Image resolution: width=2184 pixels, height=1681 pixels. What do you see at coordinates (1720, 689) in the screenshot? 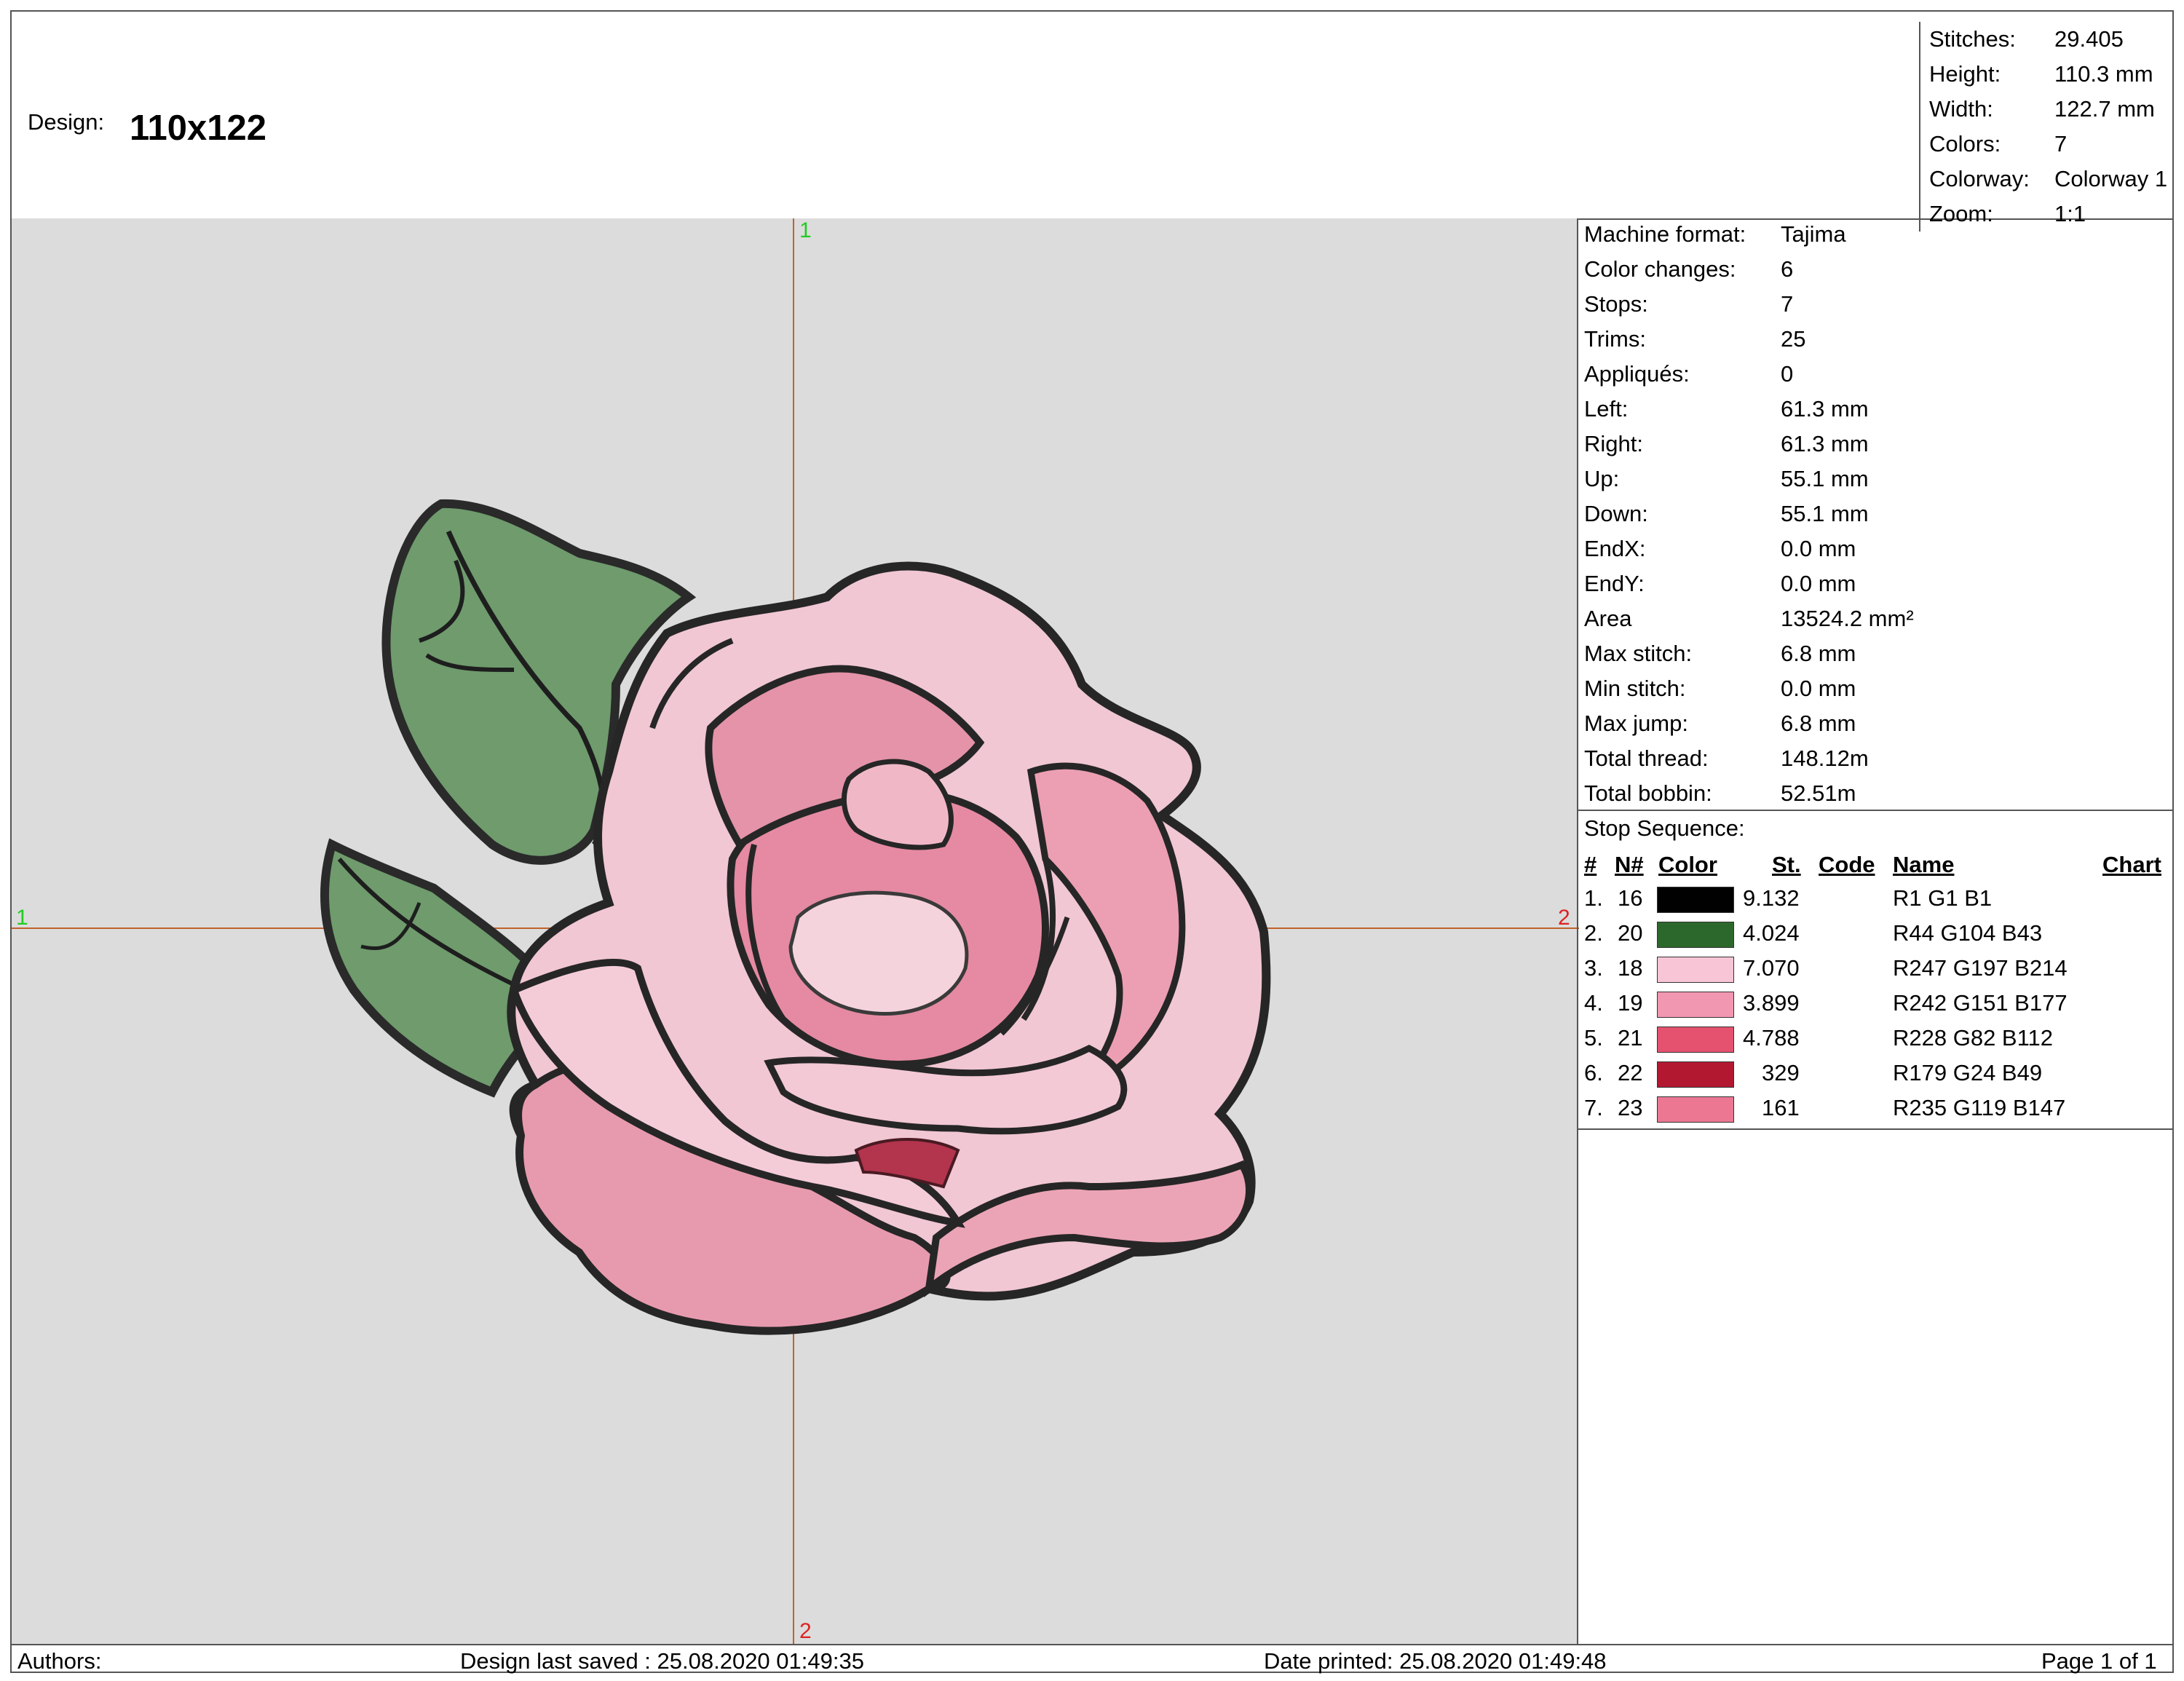
I see `info-row: Min stitch: 0.0 mm` at bounding box center [1720, 689].